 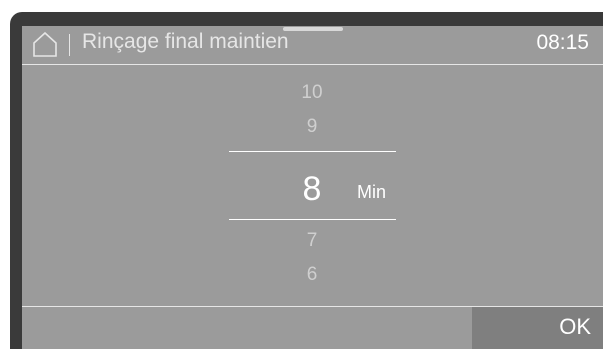 What do you see at coordinates (312, 93) in the screenshot?
I see `picker-option: 10` at bounding box center [312, 93].